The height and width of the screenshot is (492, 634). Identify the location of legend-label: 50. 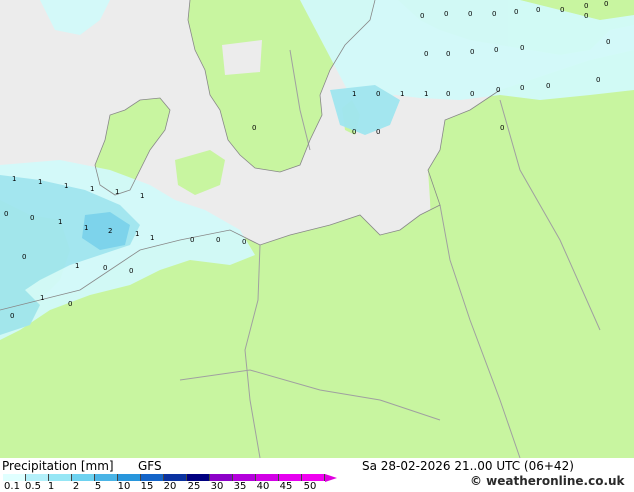
(310, 486).